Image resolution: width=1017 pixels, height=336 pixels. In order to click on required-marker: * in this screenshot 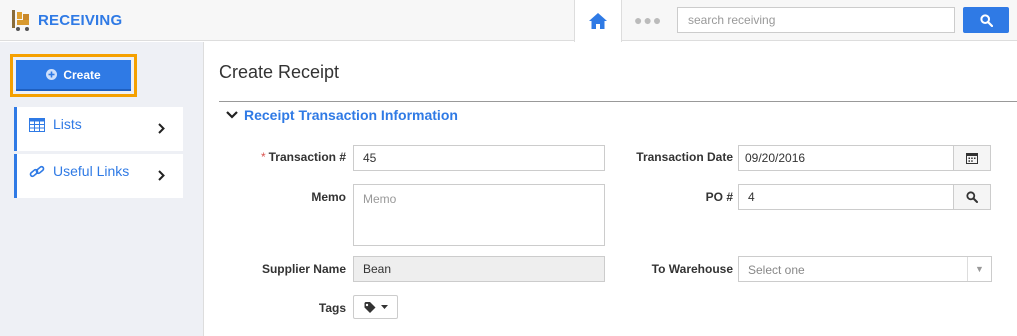, I will do `click(263, 157)`.